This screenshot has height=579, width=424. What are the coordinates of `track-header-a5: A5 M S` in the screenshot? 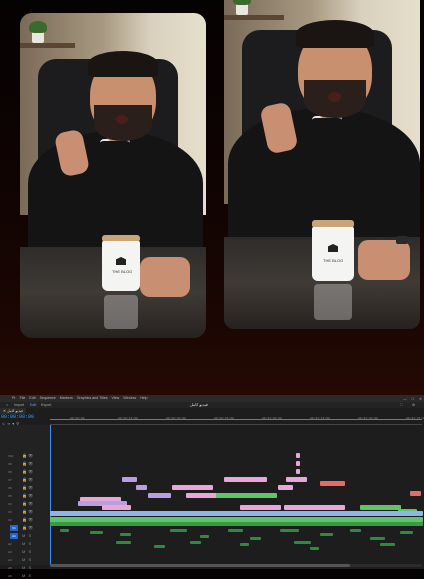 It's located at (25, 568).